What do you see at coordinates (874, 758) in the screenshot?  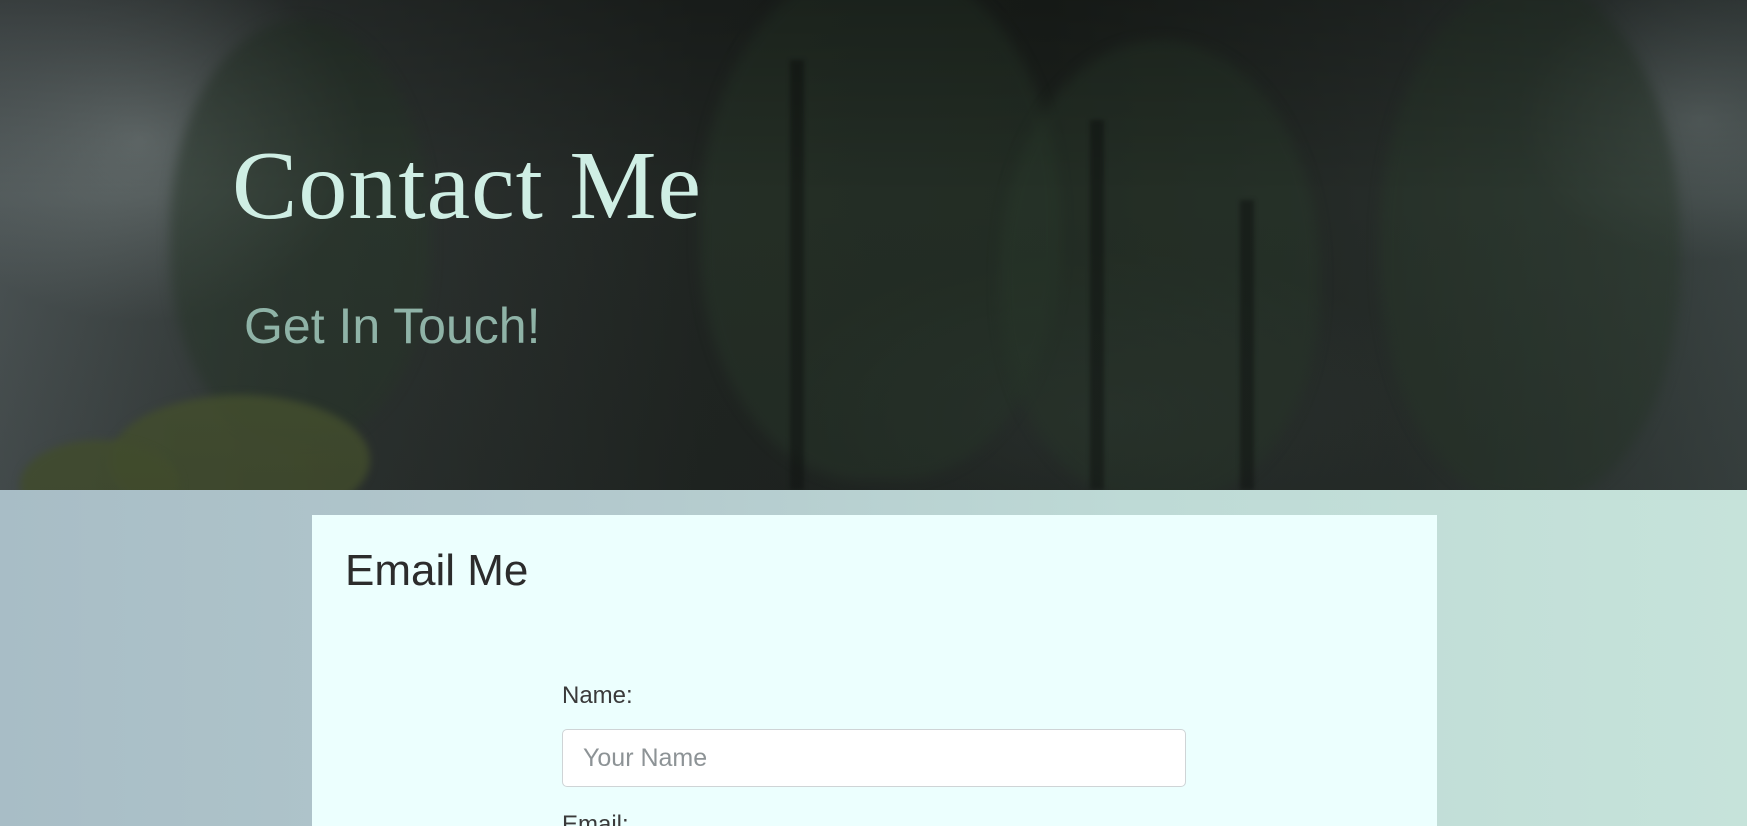 I see `name-input` at bounding box center [874, 758].